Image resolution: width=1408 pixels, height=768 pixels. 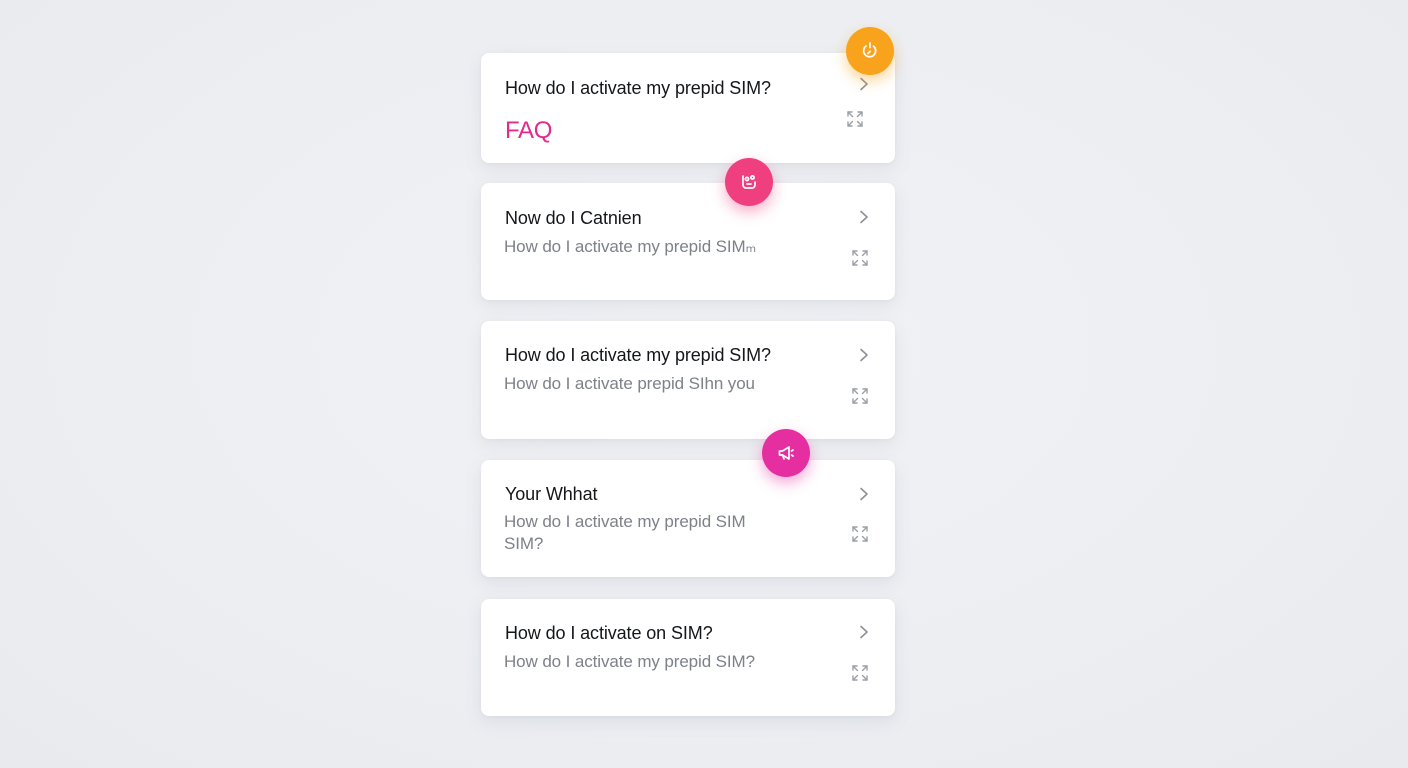 What do you see at coordinates (688, 108) in the screenshot?
I see `faq-card-1: How do I activate my prepid SIM? FAQ` at bounding box center [688, 108].